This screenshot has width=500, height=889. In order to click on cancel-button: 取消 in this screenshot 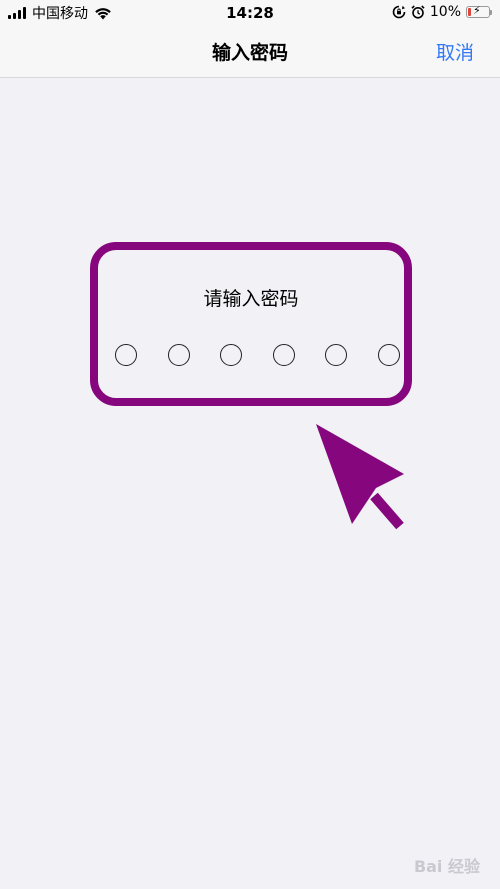, I will do `click(455, 51)`.